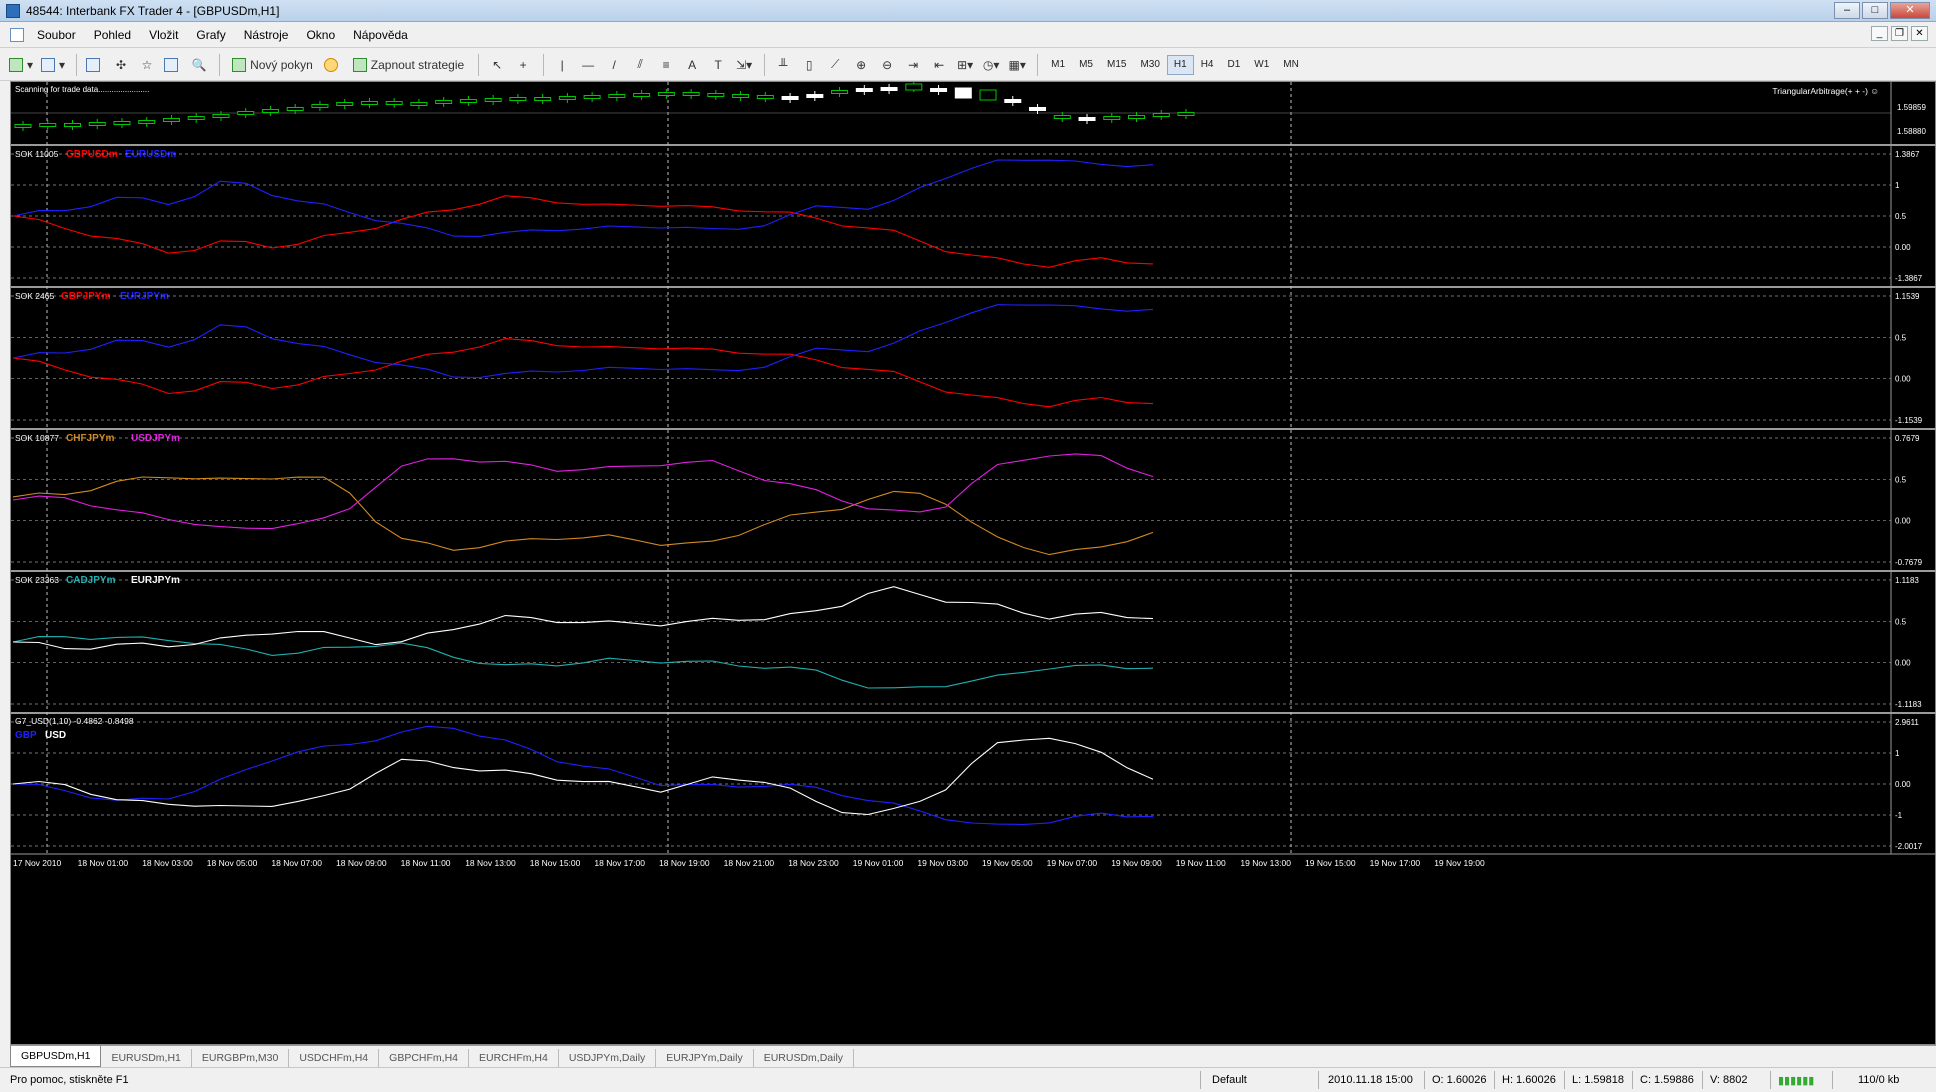 Image resolution: width=1936 pixels, height=1092 pixels. I want to click on vertical-line-icon: |, so click(562, 65).